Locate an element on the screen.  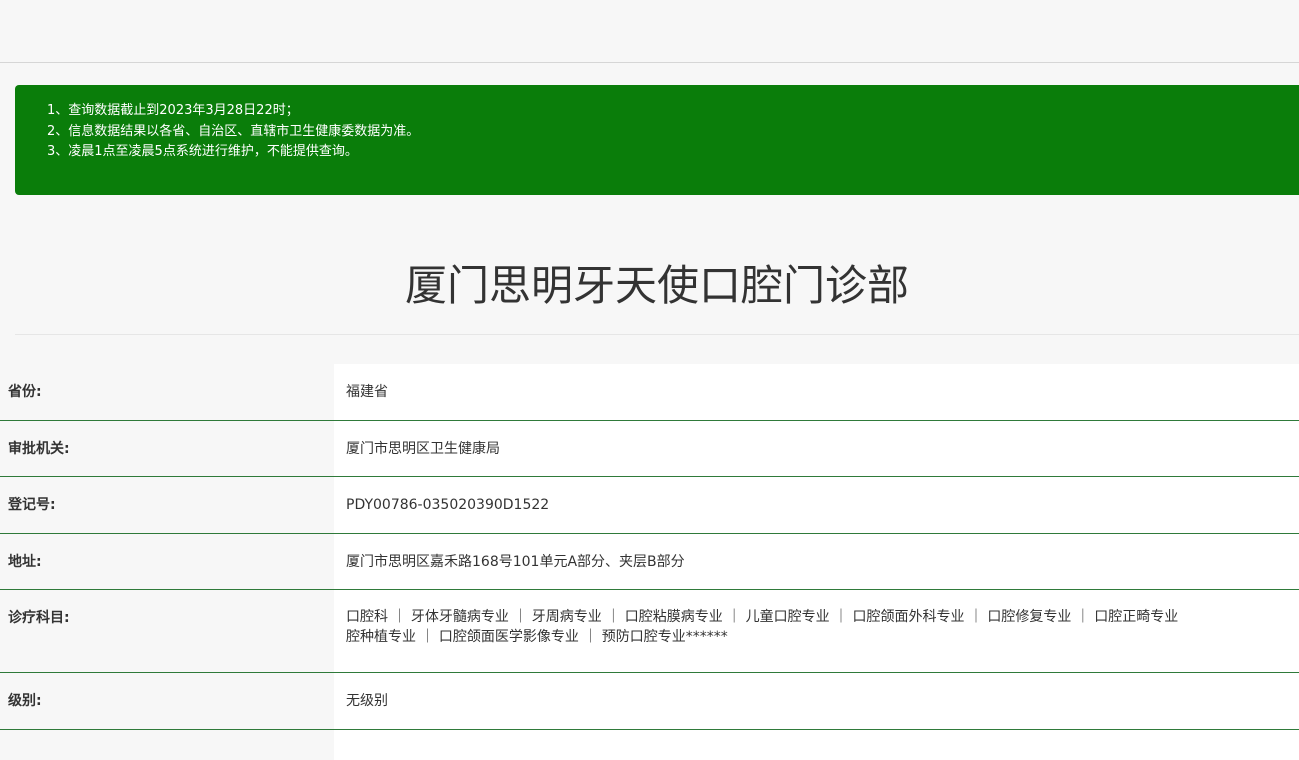
top-bar is located at coordinates (649, 31).